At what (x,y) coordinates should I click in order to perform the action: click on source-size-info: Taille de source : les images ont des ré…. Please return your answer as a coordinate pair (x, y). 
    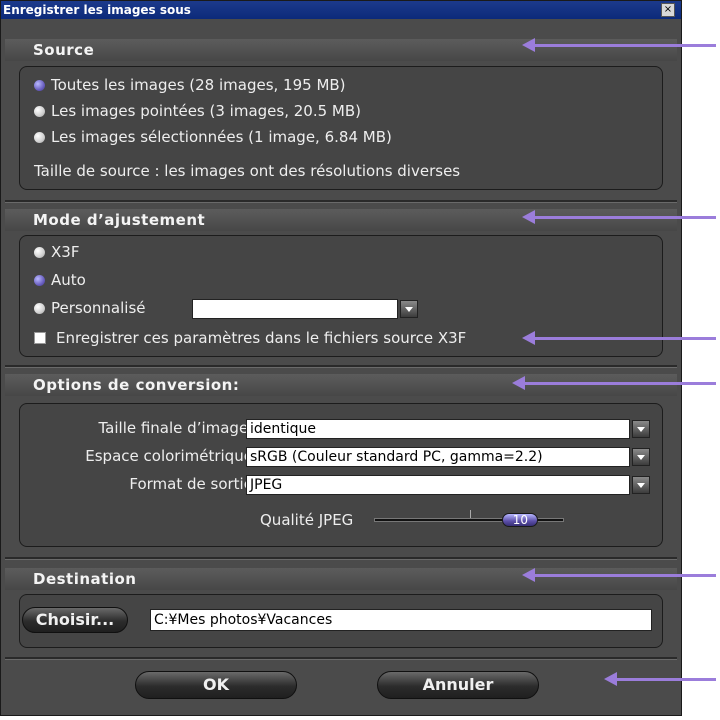
    Looking at the image, I should click on (247, 171).